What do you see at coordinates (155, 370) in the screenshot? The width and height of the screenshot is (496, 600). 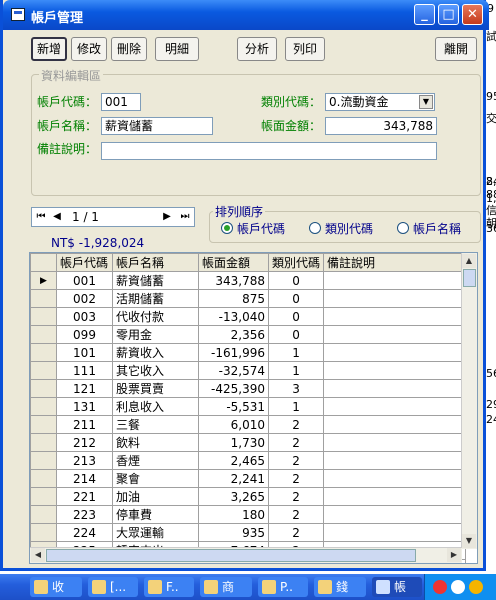 I see `cell-account-name: 其它收入` at bounding box center [155, 370].